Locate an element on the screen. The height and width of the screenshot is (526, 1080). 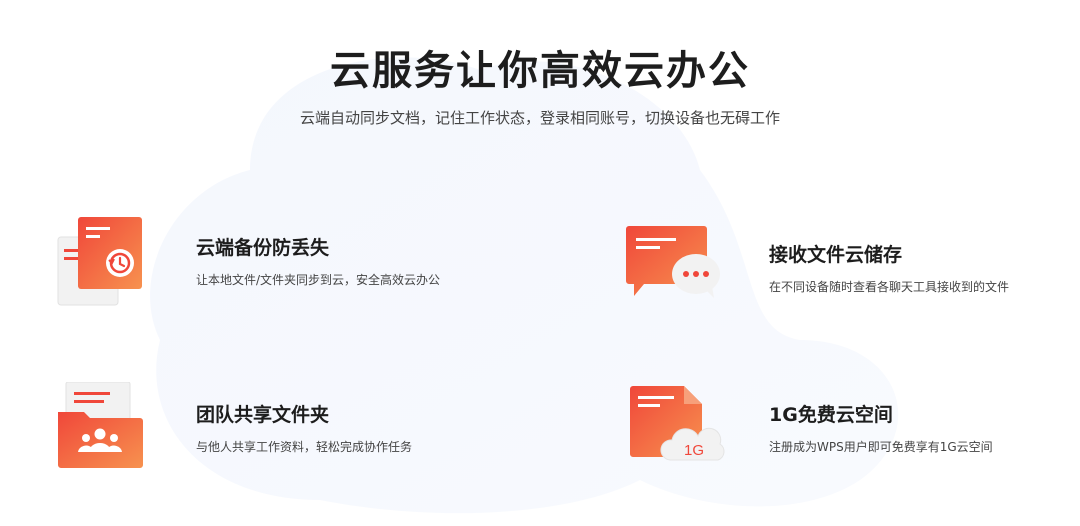
team-folder-icon is located at coordinates (100, 425).